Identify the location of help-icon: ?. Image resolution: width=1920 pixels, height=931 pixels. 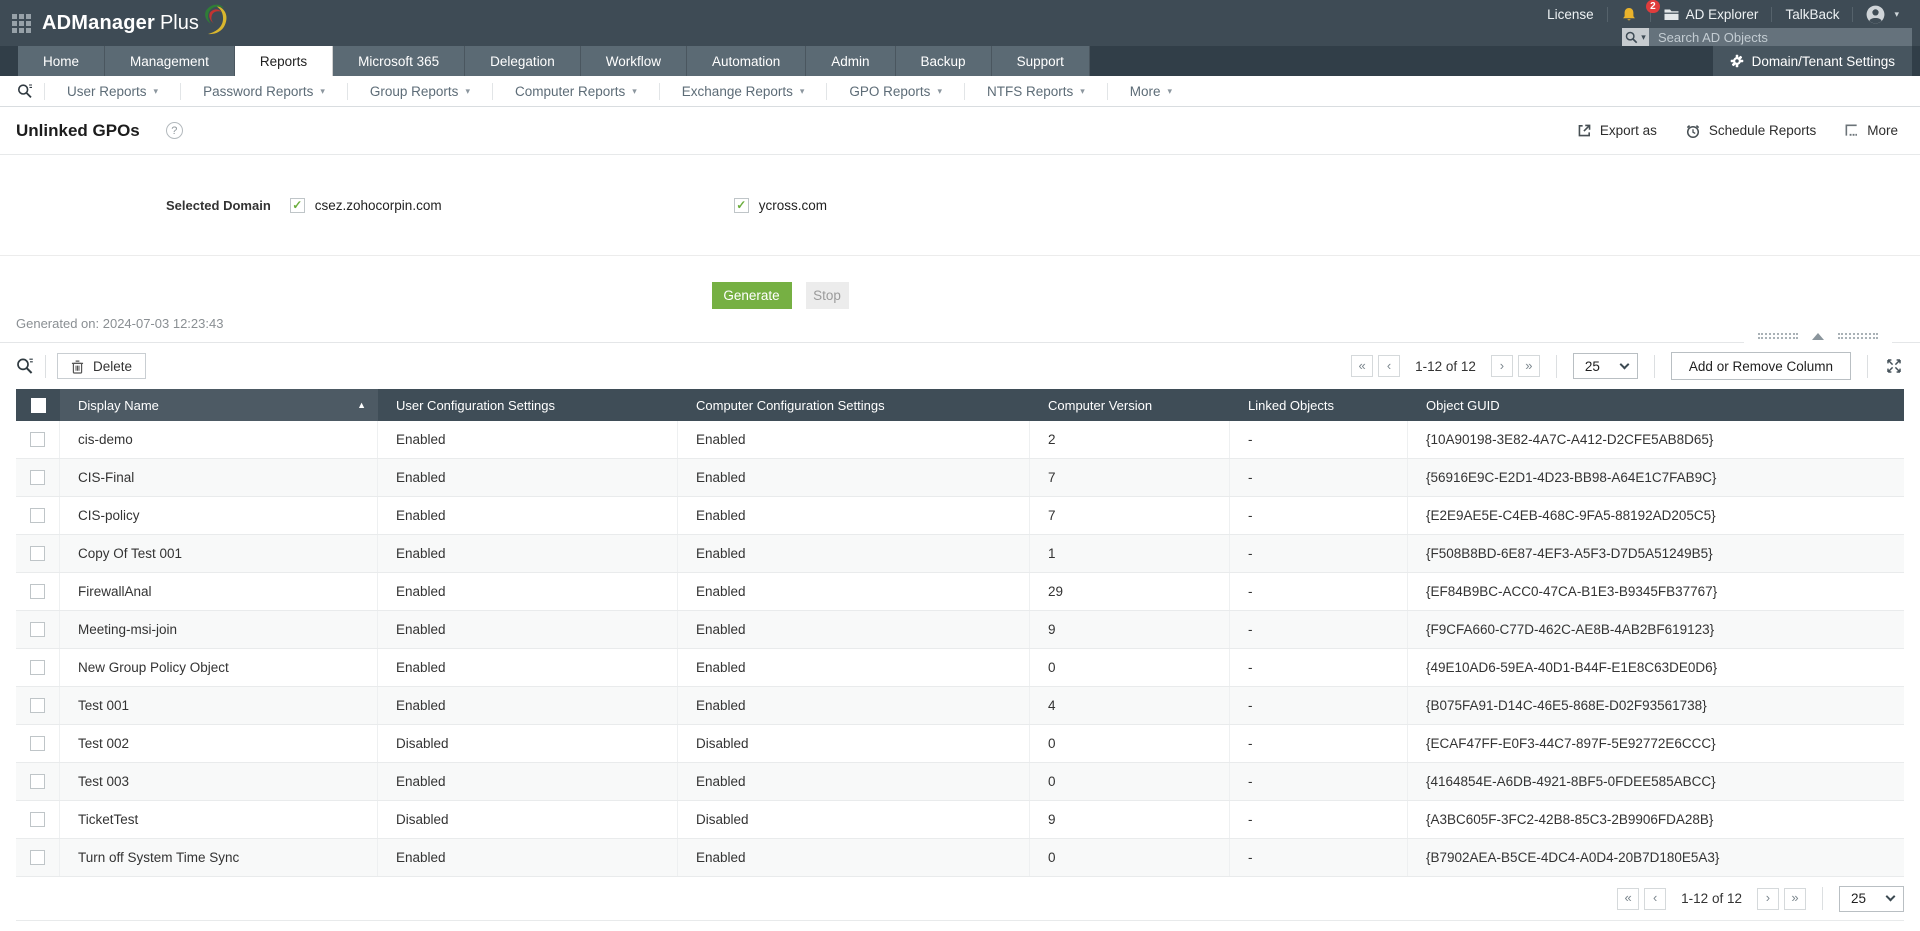
(174, 130).